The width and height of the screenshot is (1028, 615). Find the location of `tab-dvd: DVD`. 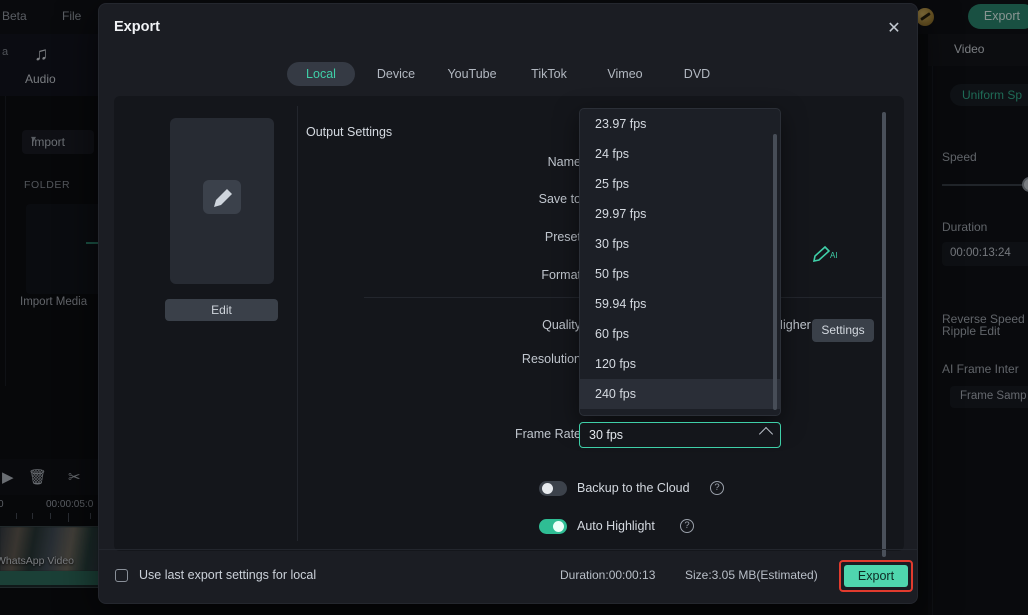

tab-dvd: DVD is located at coordinates (697, 74).